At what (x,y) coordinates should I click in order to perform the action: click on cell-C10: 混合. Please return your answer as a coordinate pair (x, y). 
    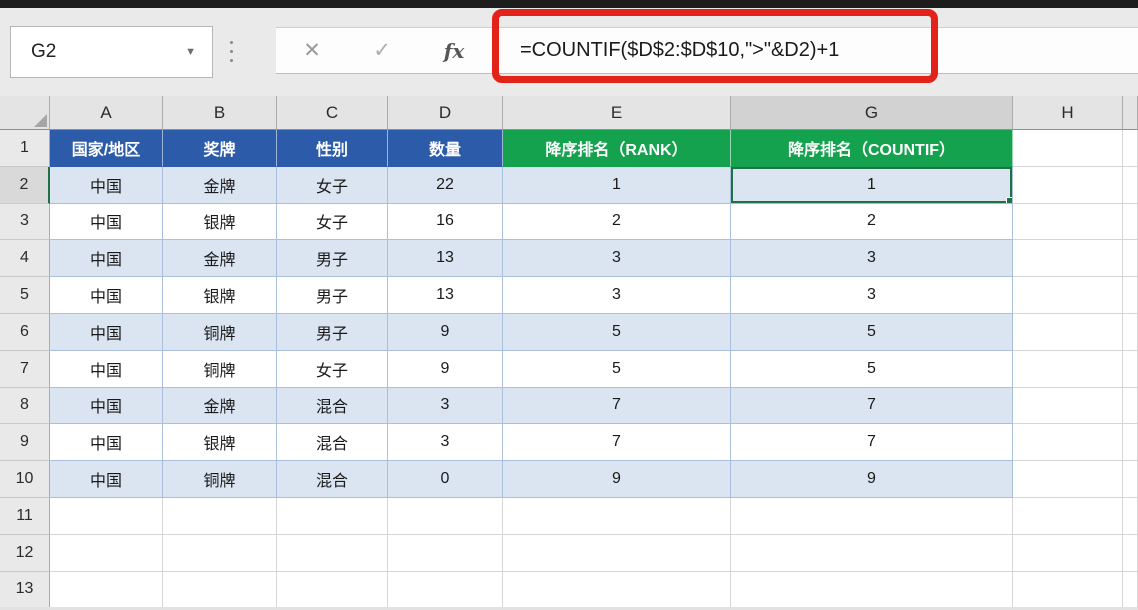
    Looking at the image, I should click on (332, 479).